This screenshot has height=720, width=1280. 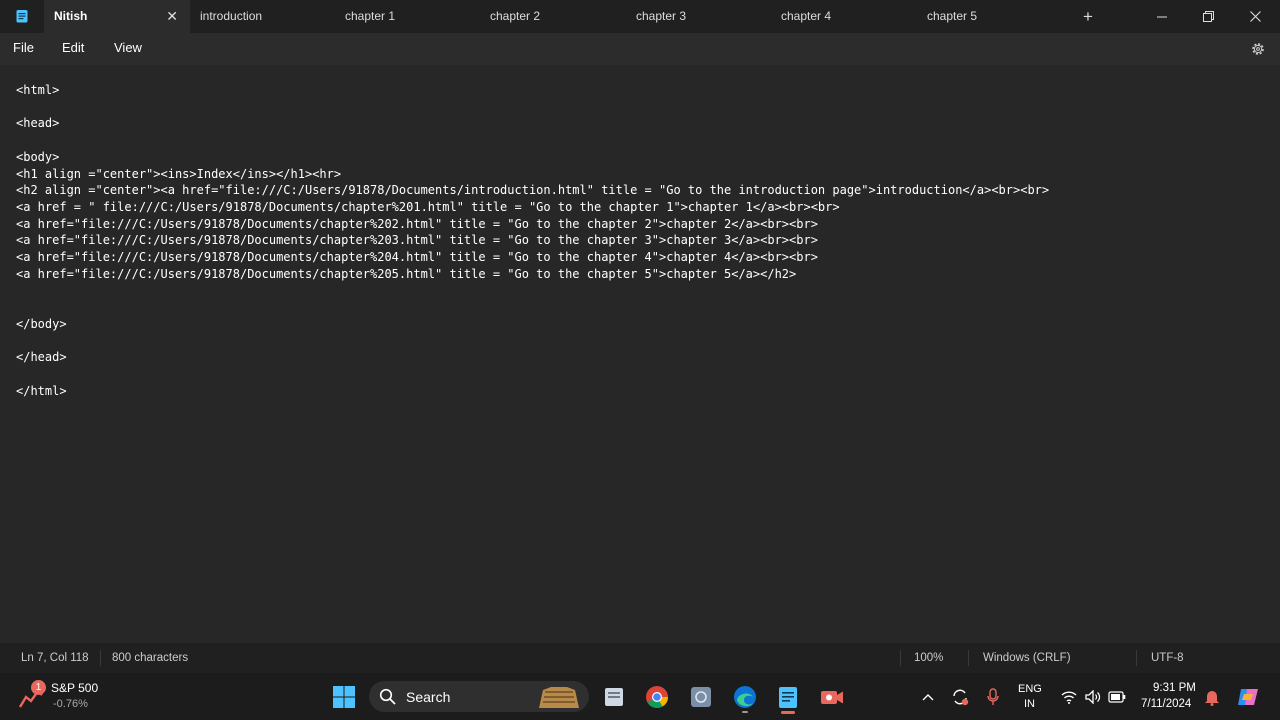 What do you see at coordinates (70, 704) in the screenshot?
I see `stock-change: -0.76%` at bounding box center [70, 704].